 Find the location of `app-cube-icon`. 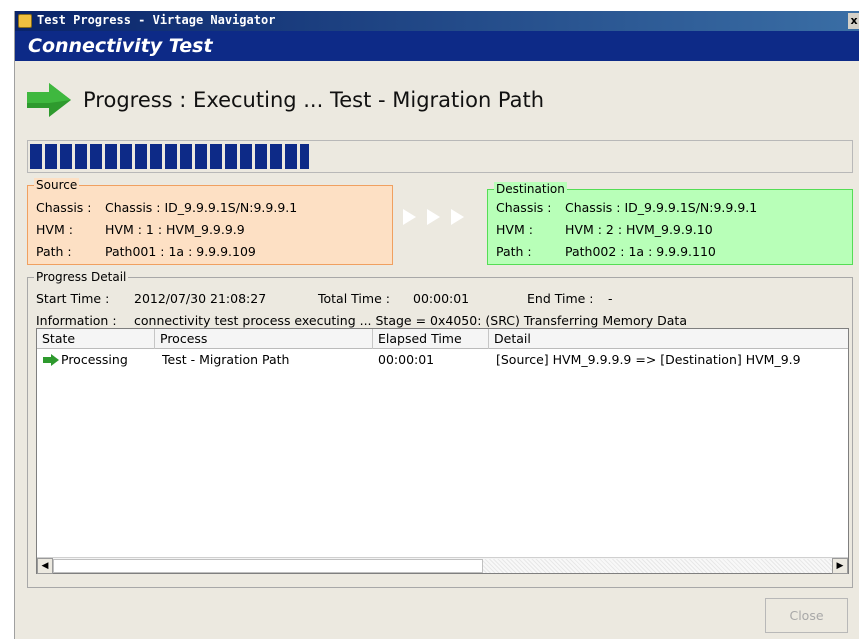

app-cube-icon is located at coordinates (25, 21).